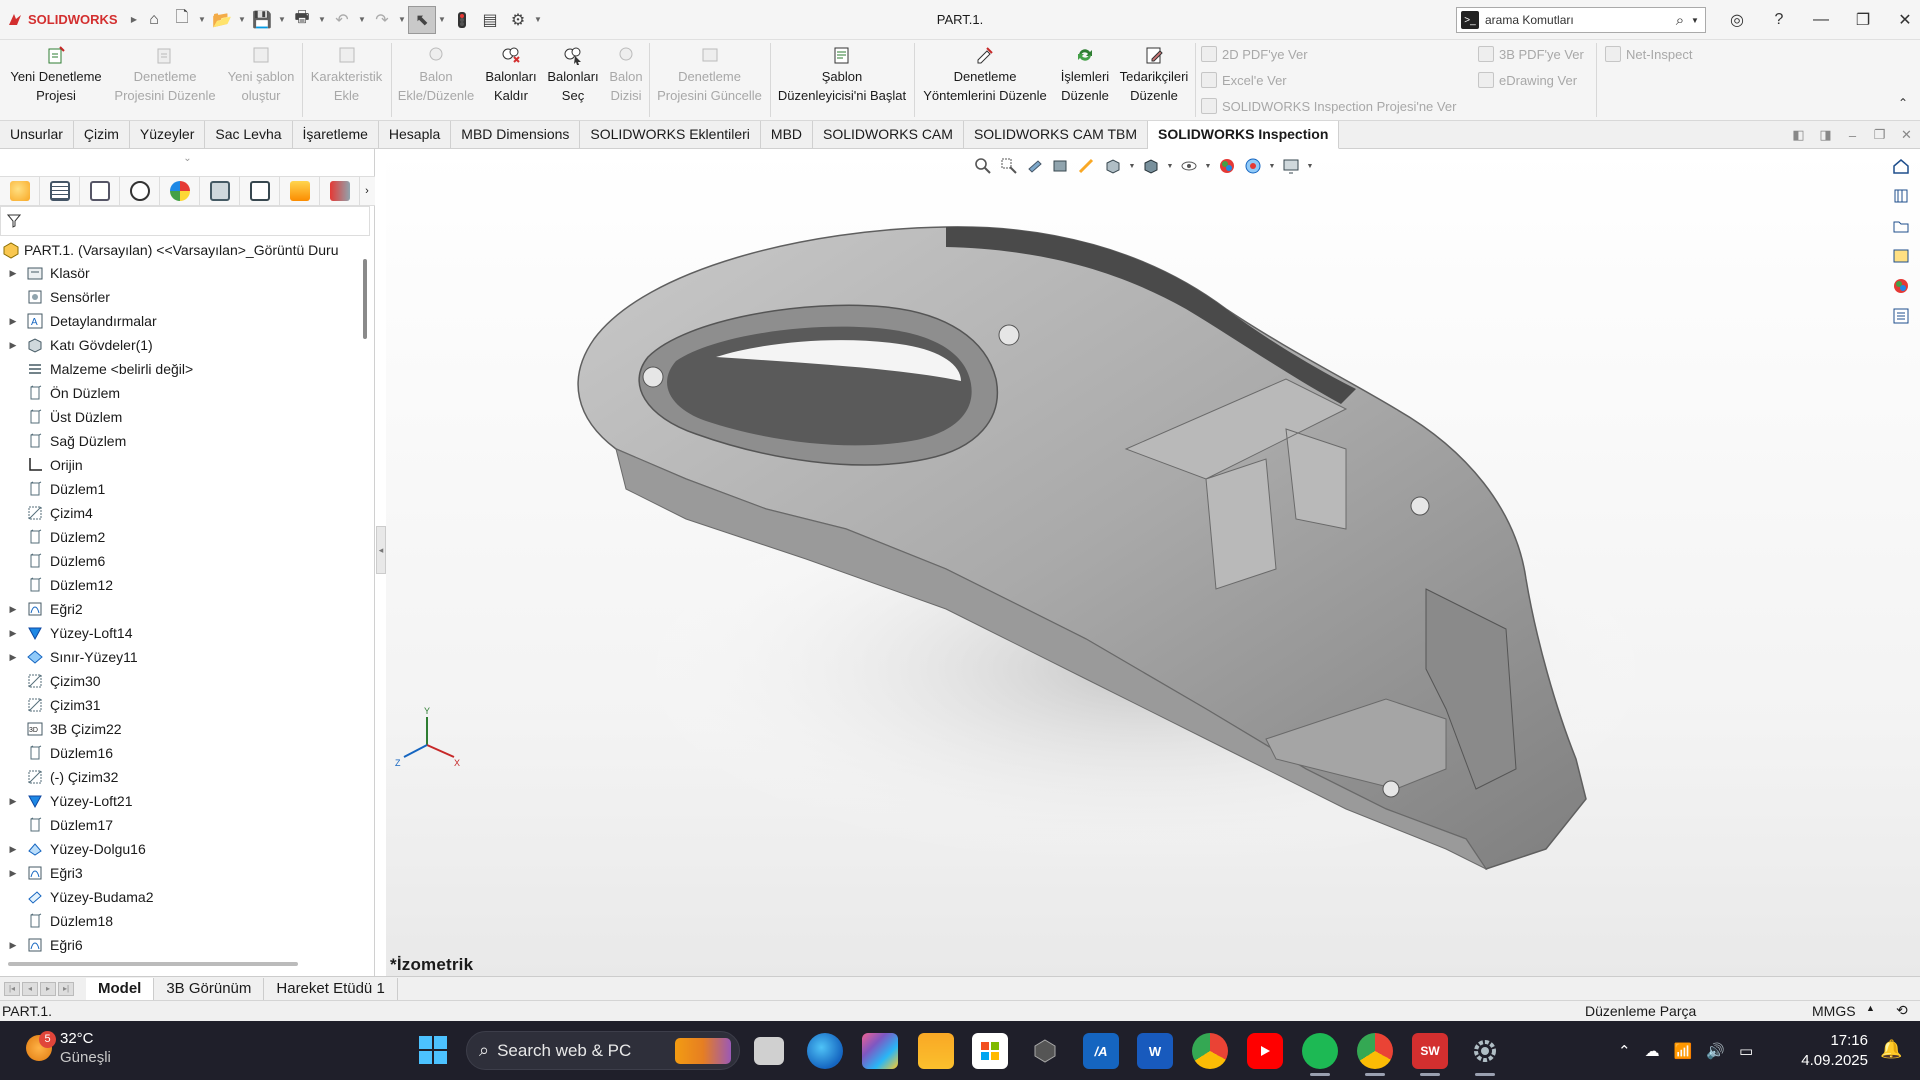  What do you see at coordinates (1045, 1051) in the screenshot?
I see `unity-hub-icon` at bounding box center [1045, 1051].